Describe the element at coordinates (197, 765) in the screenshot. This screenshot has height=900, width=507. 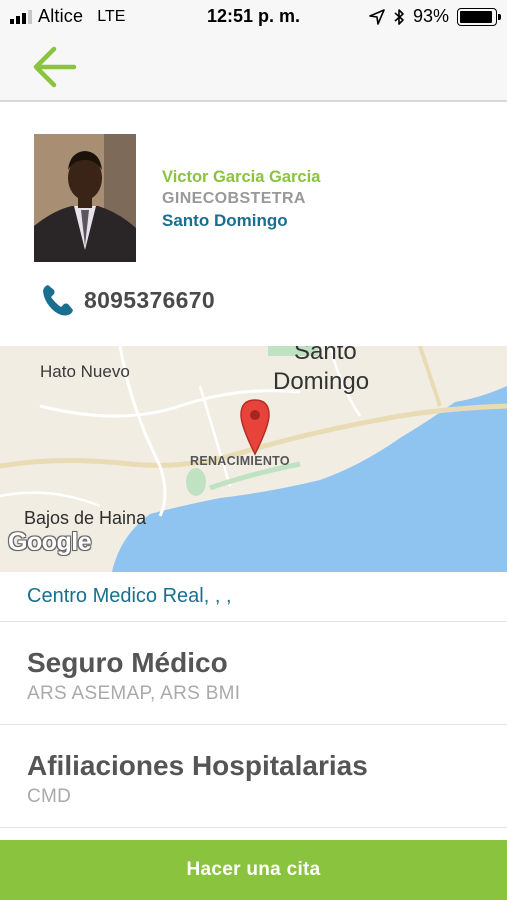
I see `affiliations-title: Afiliaciones Hospitalarias` at that location.